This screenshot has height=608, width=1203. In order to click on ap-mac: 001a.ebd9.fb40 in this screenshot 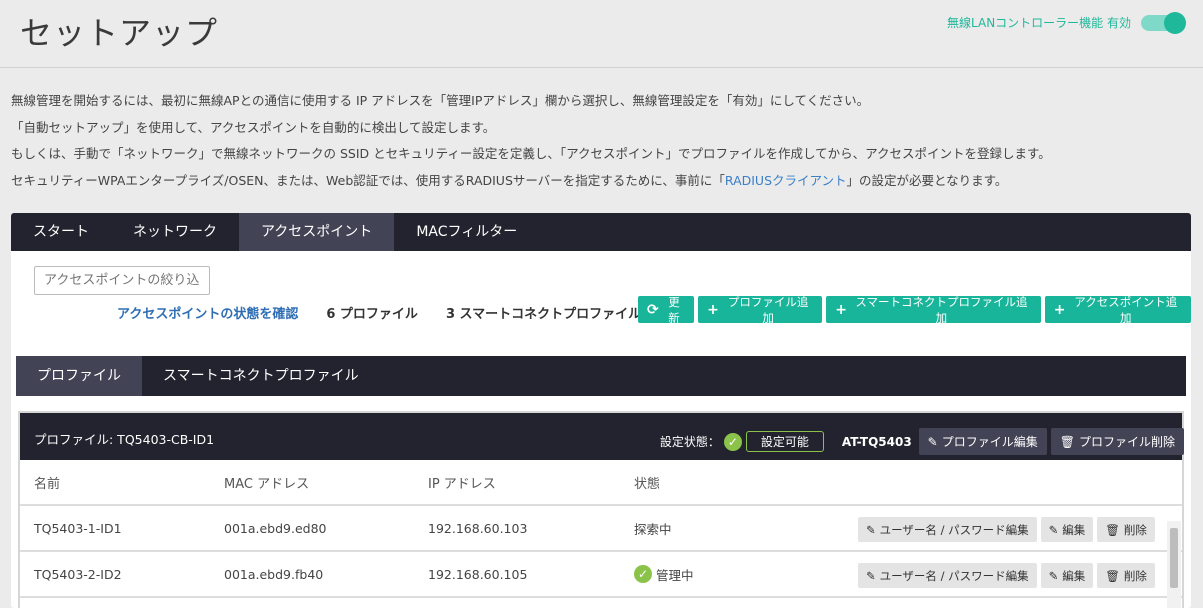, I will do `click(274, 574)`.